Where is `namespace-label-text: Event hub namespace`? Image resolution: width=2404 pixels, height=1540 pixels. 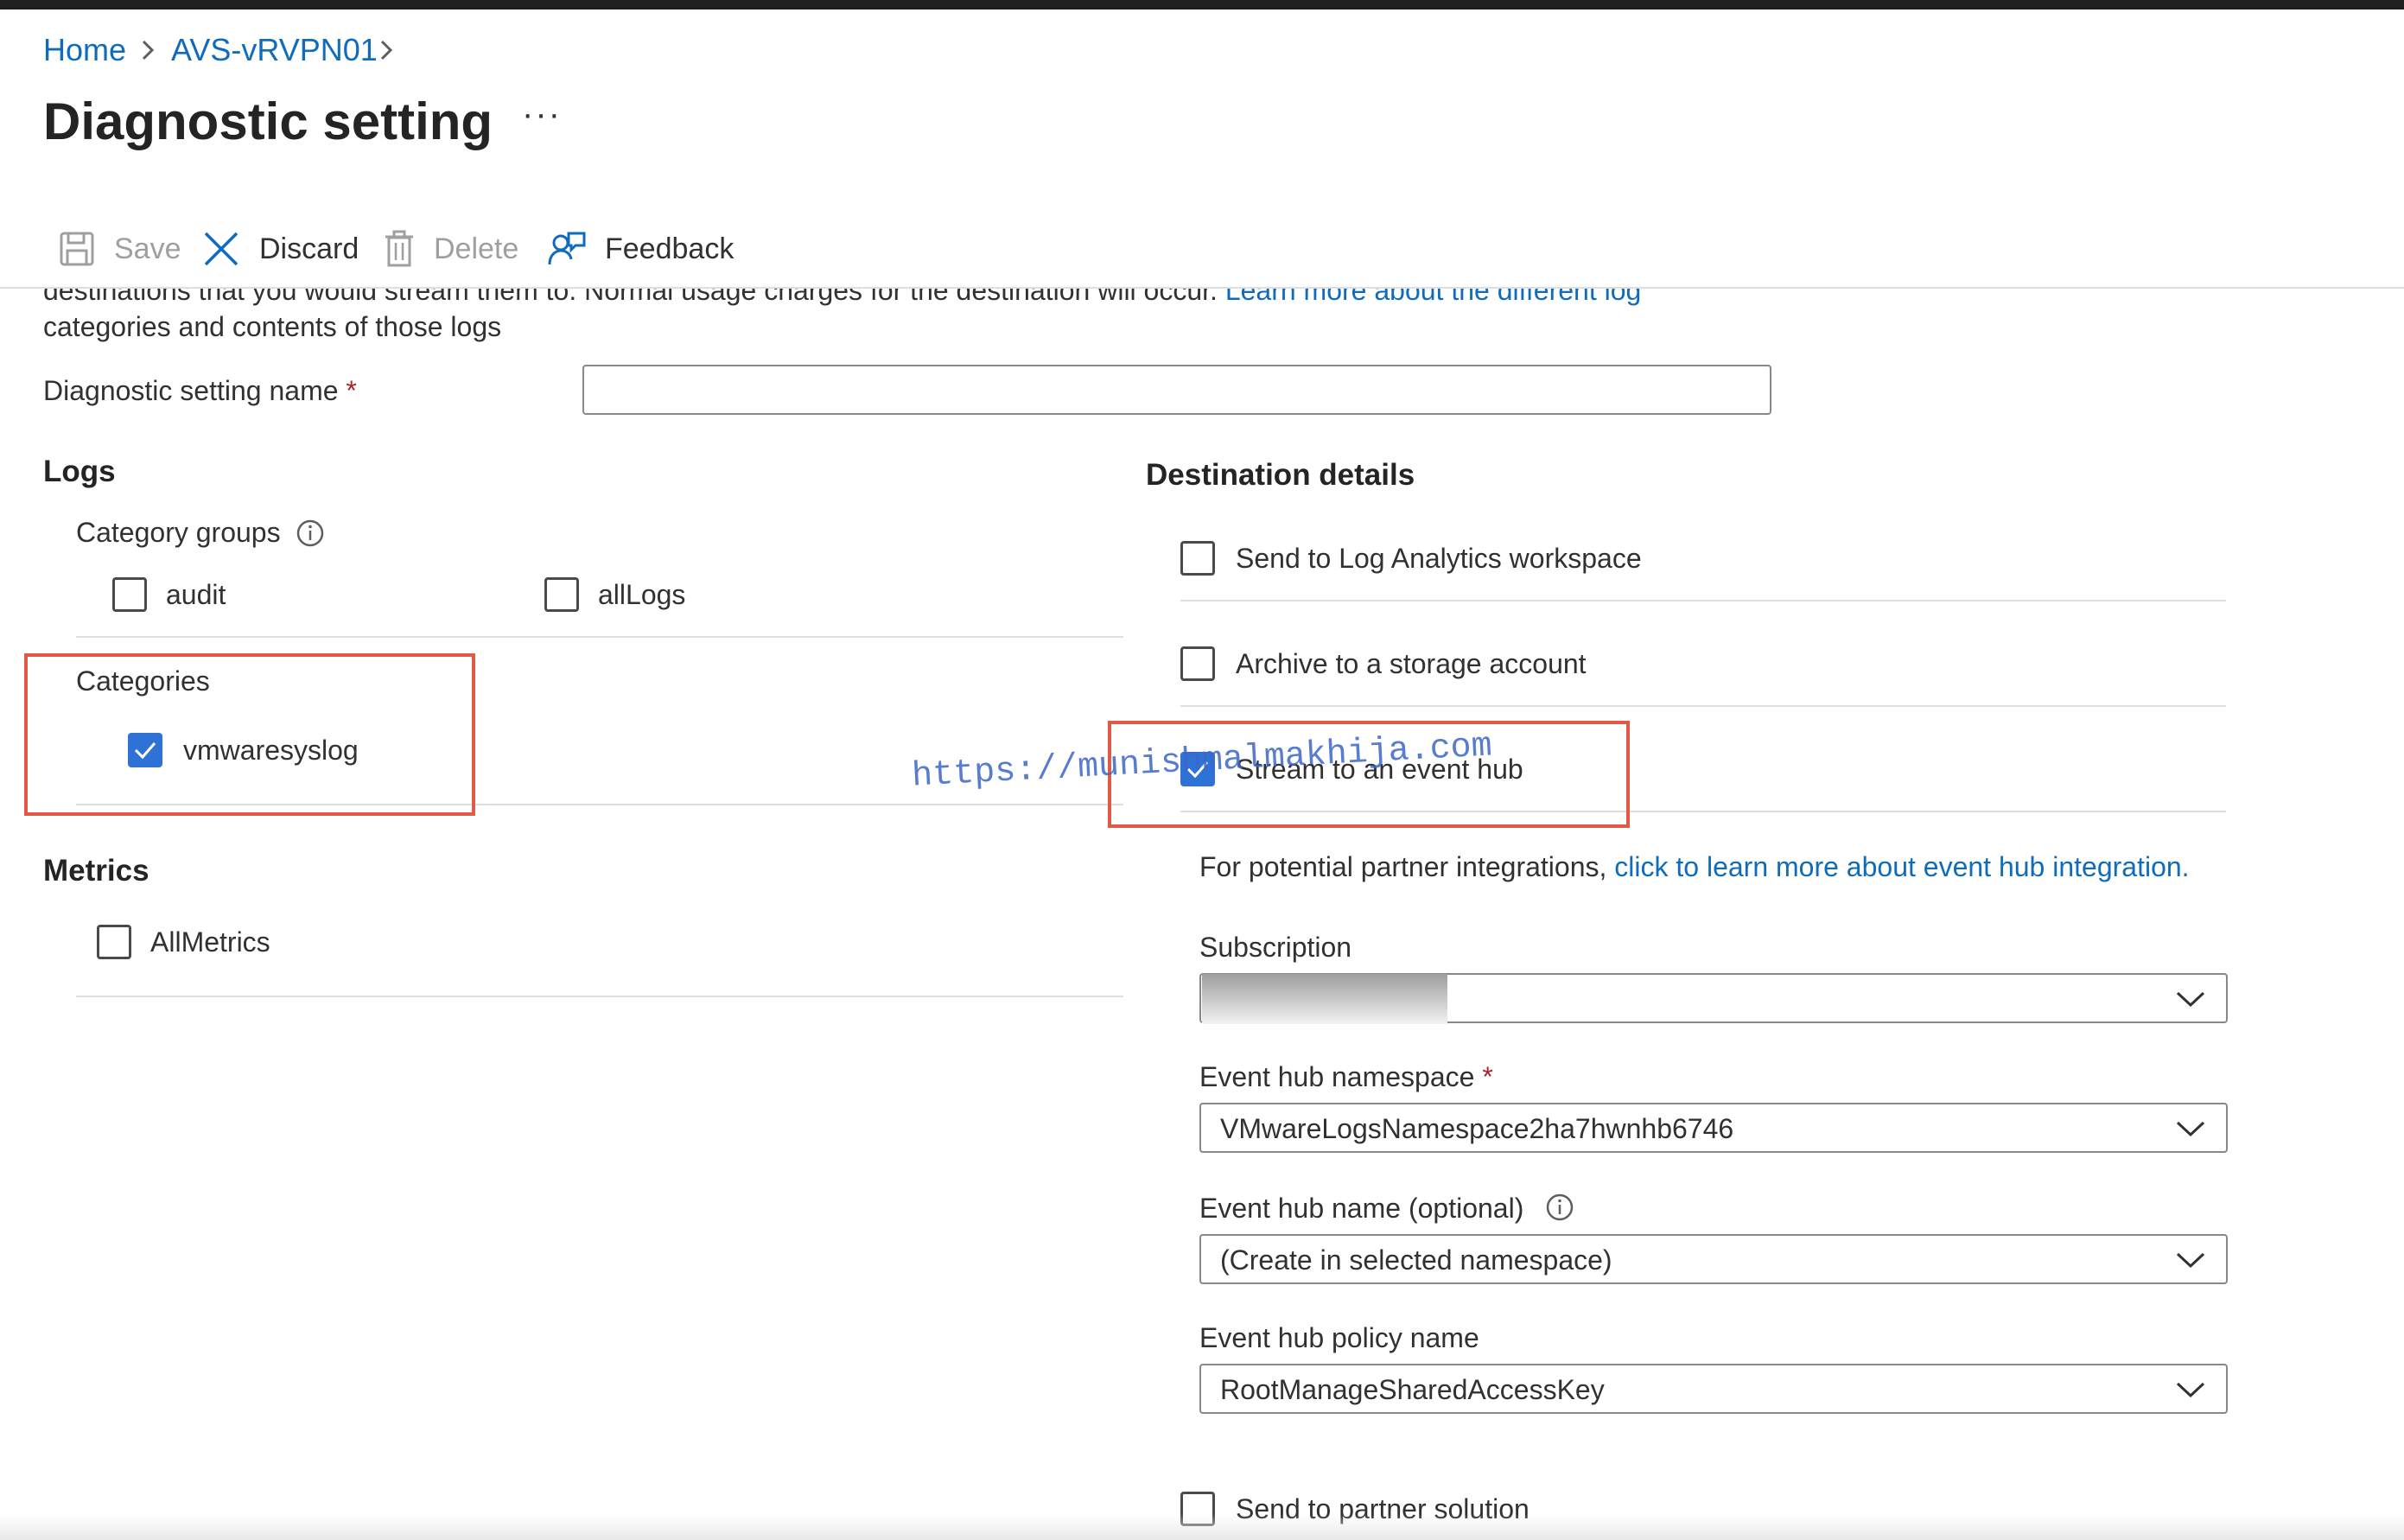
namespace-label-text: Event hub namespace is located at coordinates (1337, 1076).